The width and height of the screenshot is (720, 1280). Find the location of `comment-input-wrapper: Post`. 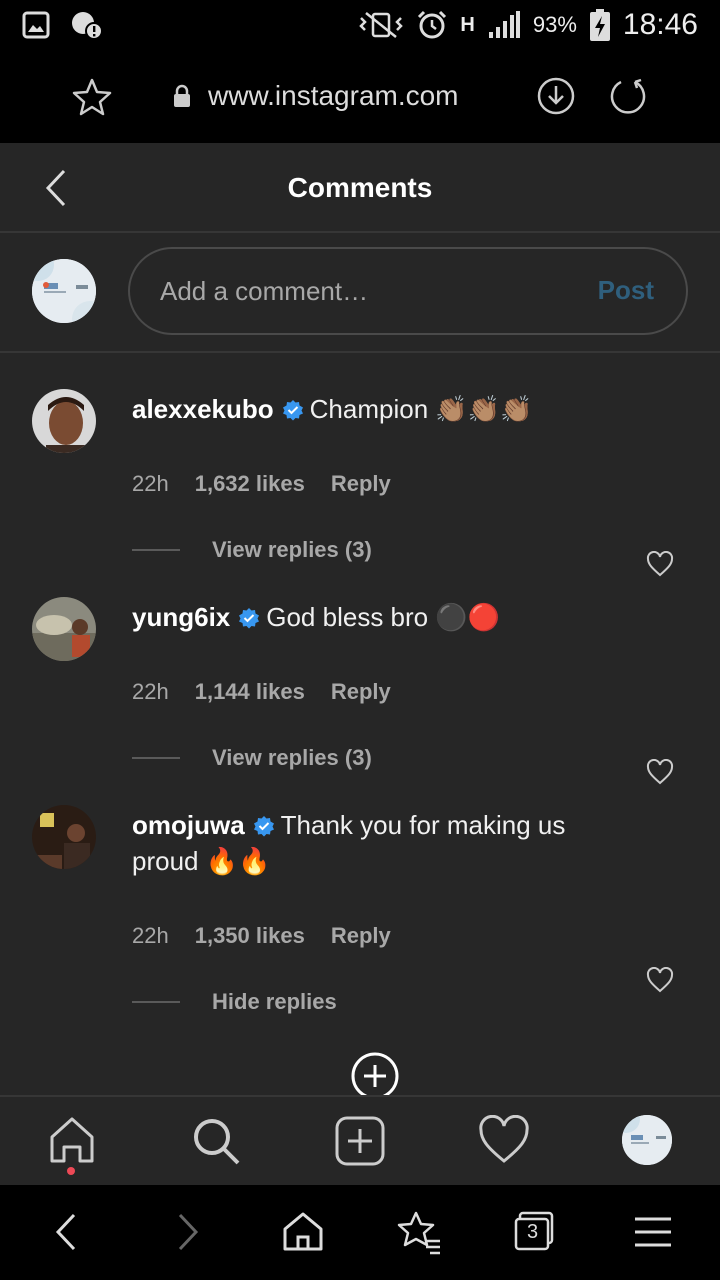

comment-input-wrapper: Post is located at coordinates (408, 291).